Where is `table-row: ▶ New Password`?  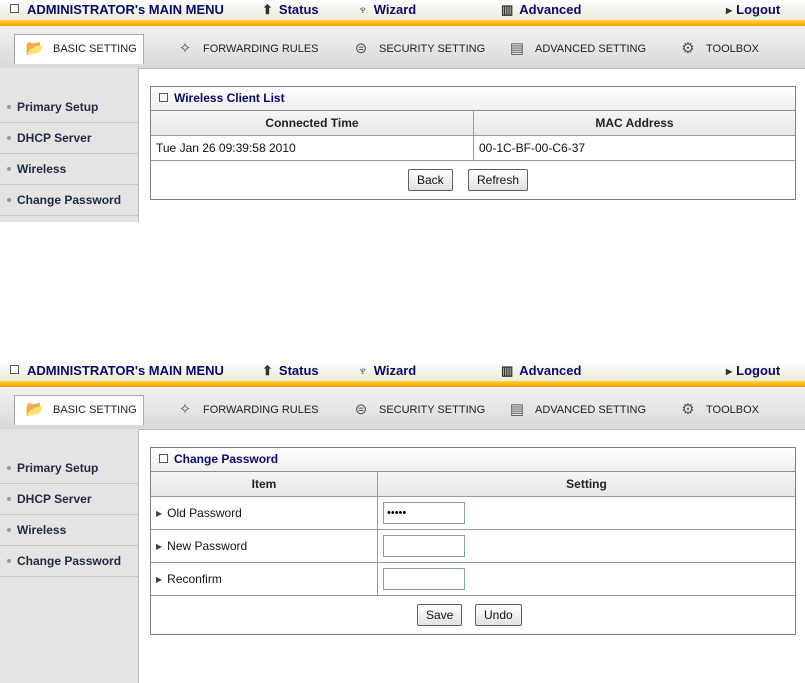
table-row: ▶ New Password is located at coordinates (473, 546).